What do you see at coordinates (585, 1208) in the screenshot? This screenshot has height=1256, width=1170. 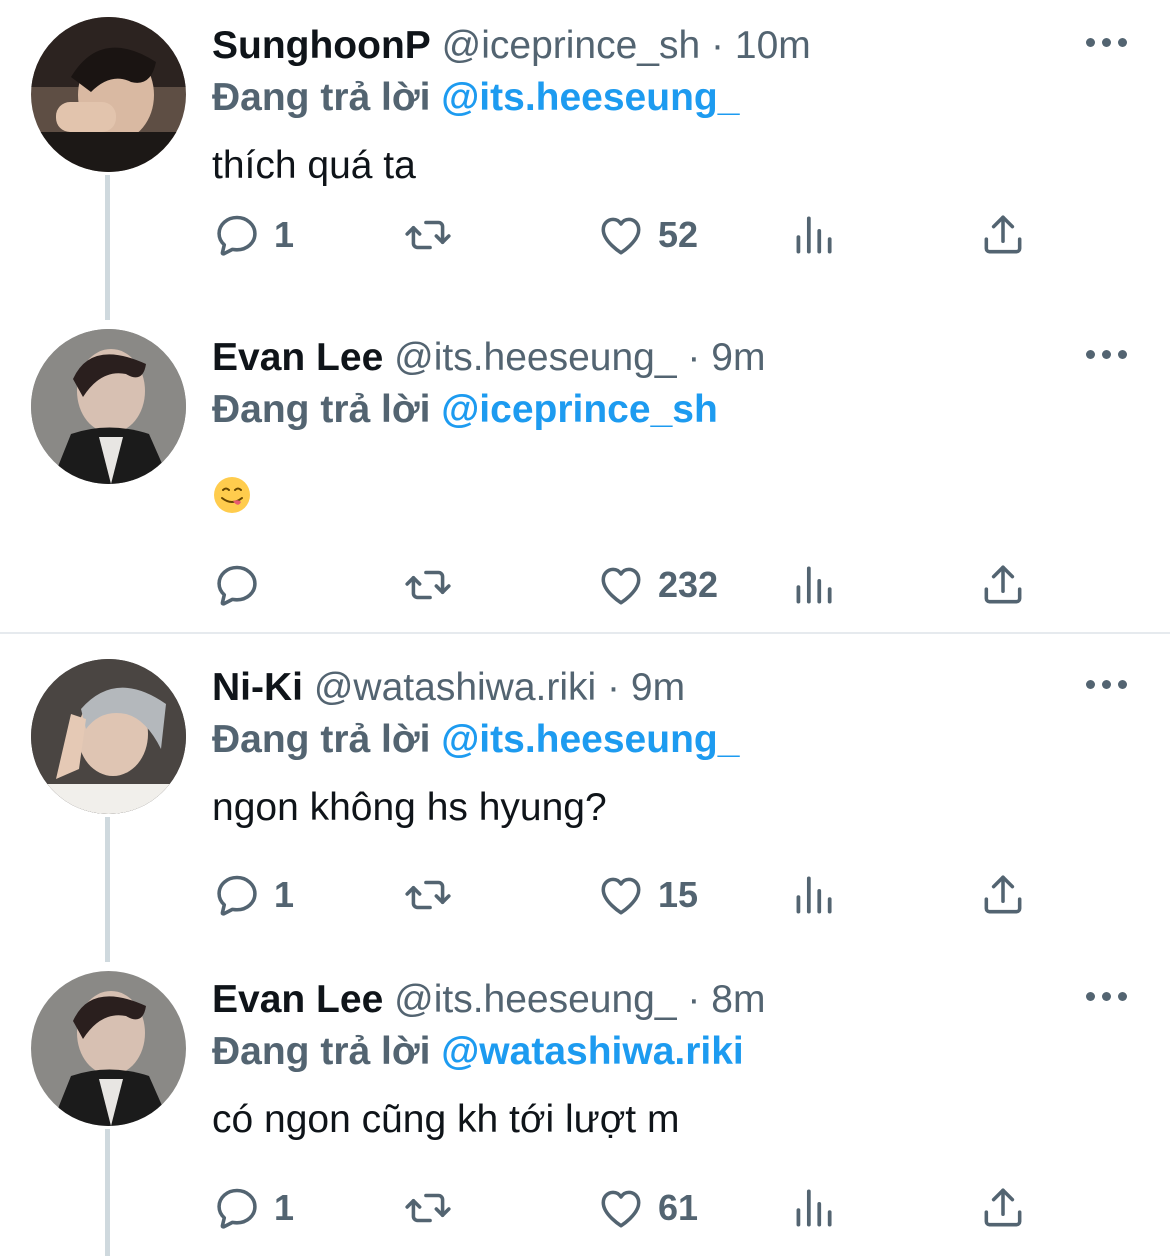 I see `tweet-actions: 1 61` at bounding box center [585, 1208].